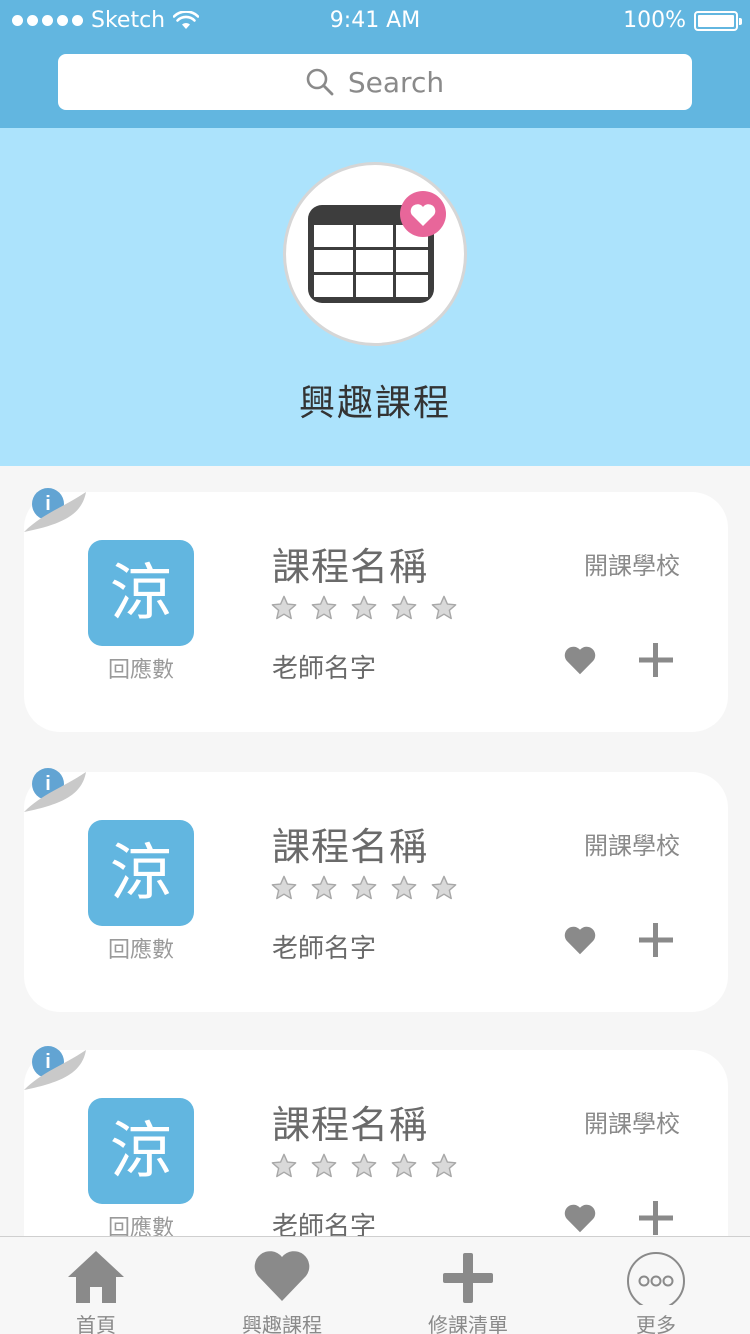 The image size is (750, 1334). What do you see at coordinates (656, 1323) in the screenshot?
I see `tab-label: 更多` at bounding box center [656, 1323].